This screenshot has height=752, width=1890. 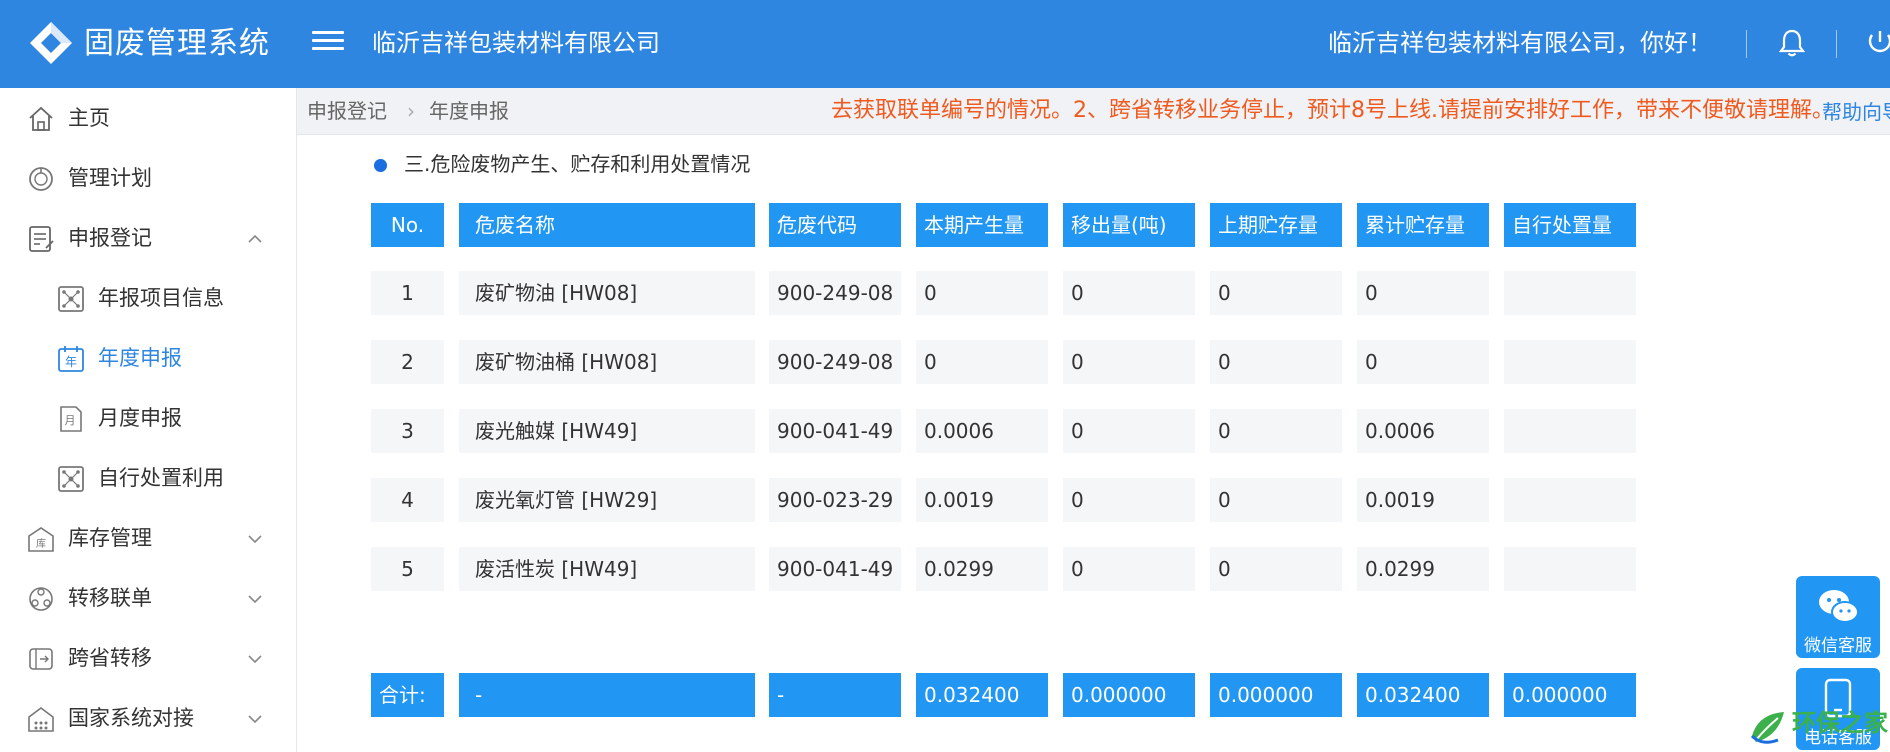 I want to click on sidebar-item-label: 管理计划, so click(x=110, y=178).